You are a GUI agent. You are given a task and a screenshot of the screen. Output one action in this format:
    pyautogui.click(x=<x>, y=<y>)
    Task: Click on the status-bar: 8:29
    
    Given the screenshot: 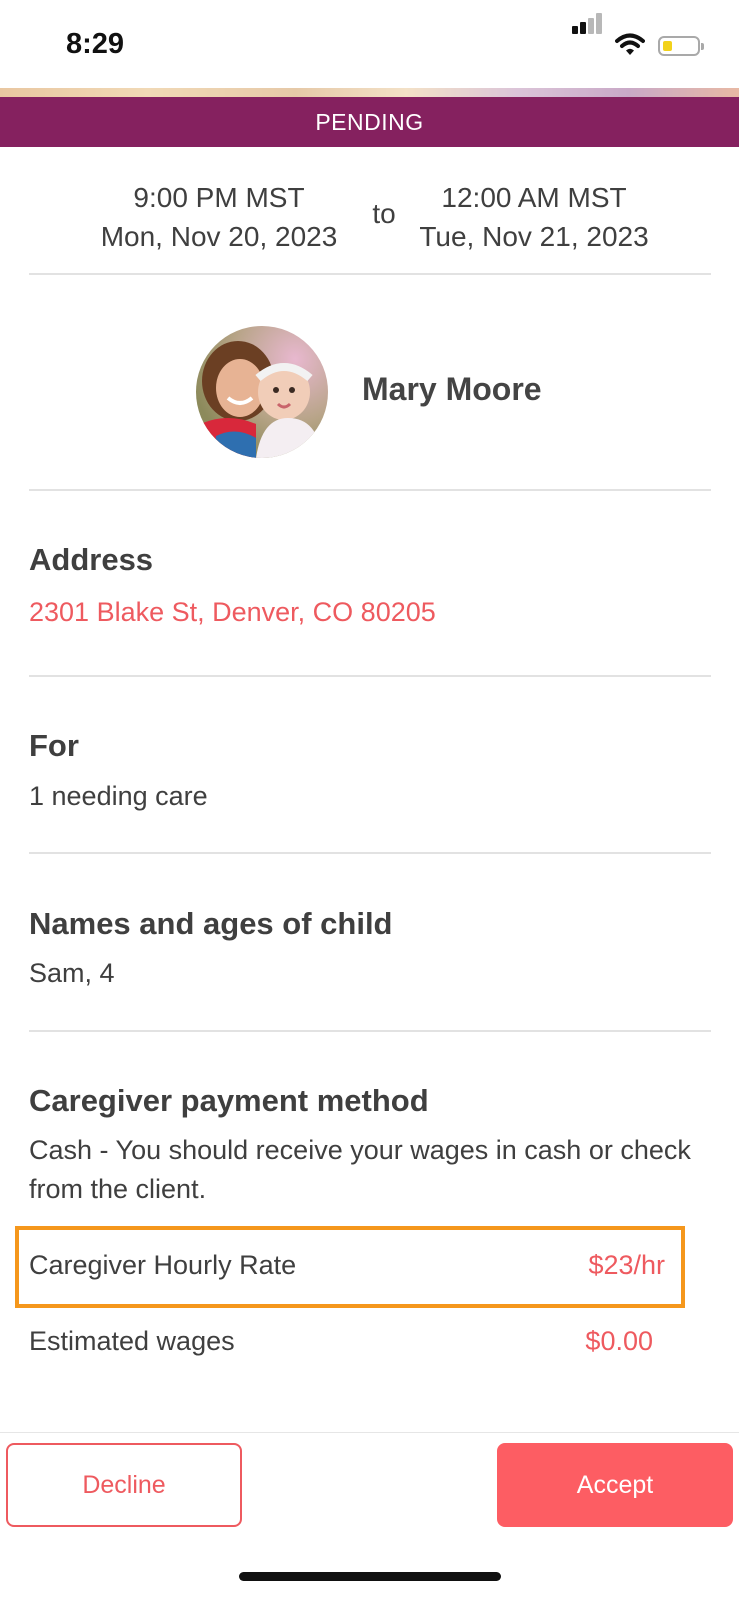 What is the action you would take?
    pyautogui.click(x=369, y=44)
    